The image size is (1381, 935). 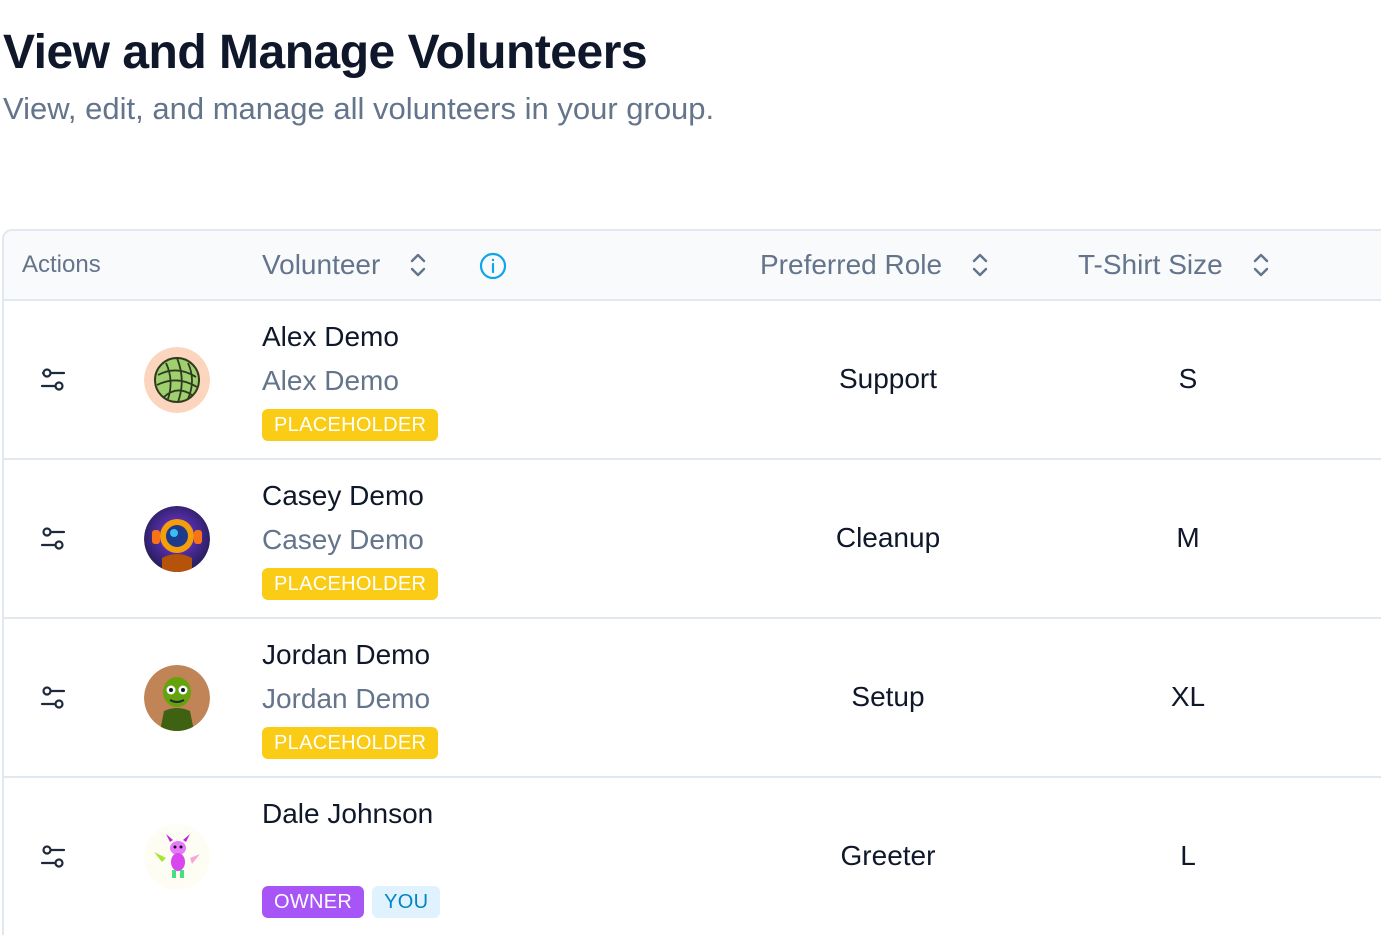 What do you see at coordinates (346, 698) in the screenshot?
I see `volunteer-display-name: Jordan Demo` at bounding box center [346, 698].